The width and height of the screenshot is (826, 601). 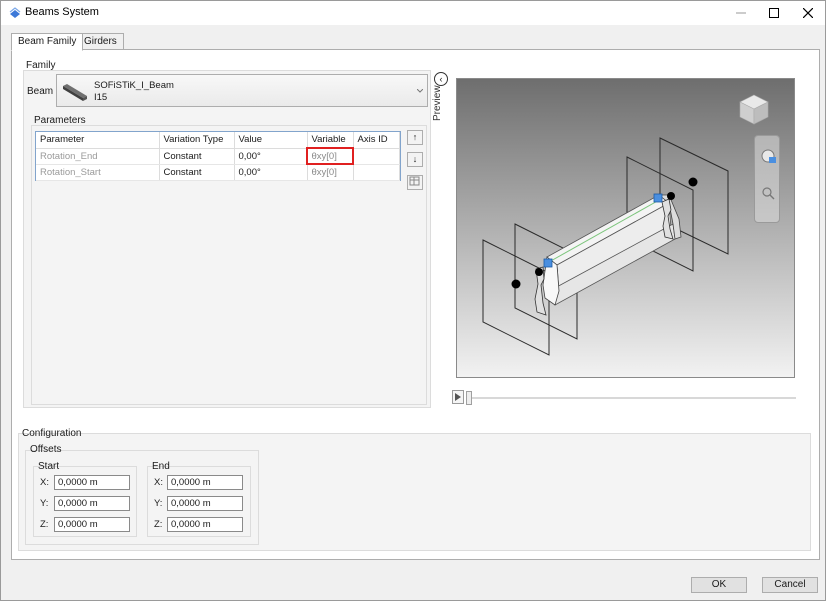 I want to click on arrow-up-icon: ↑, so click(x=415, y=137).